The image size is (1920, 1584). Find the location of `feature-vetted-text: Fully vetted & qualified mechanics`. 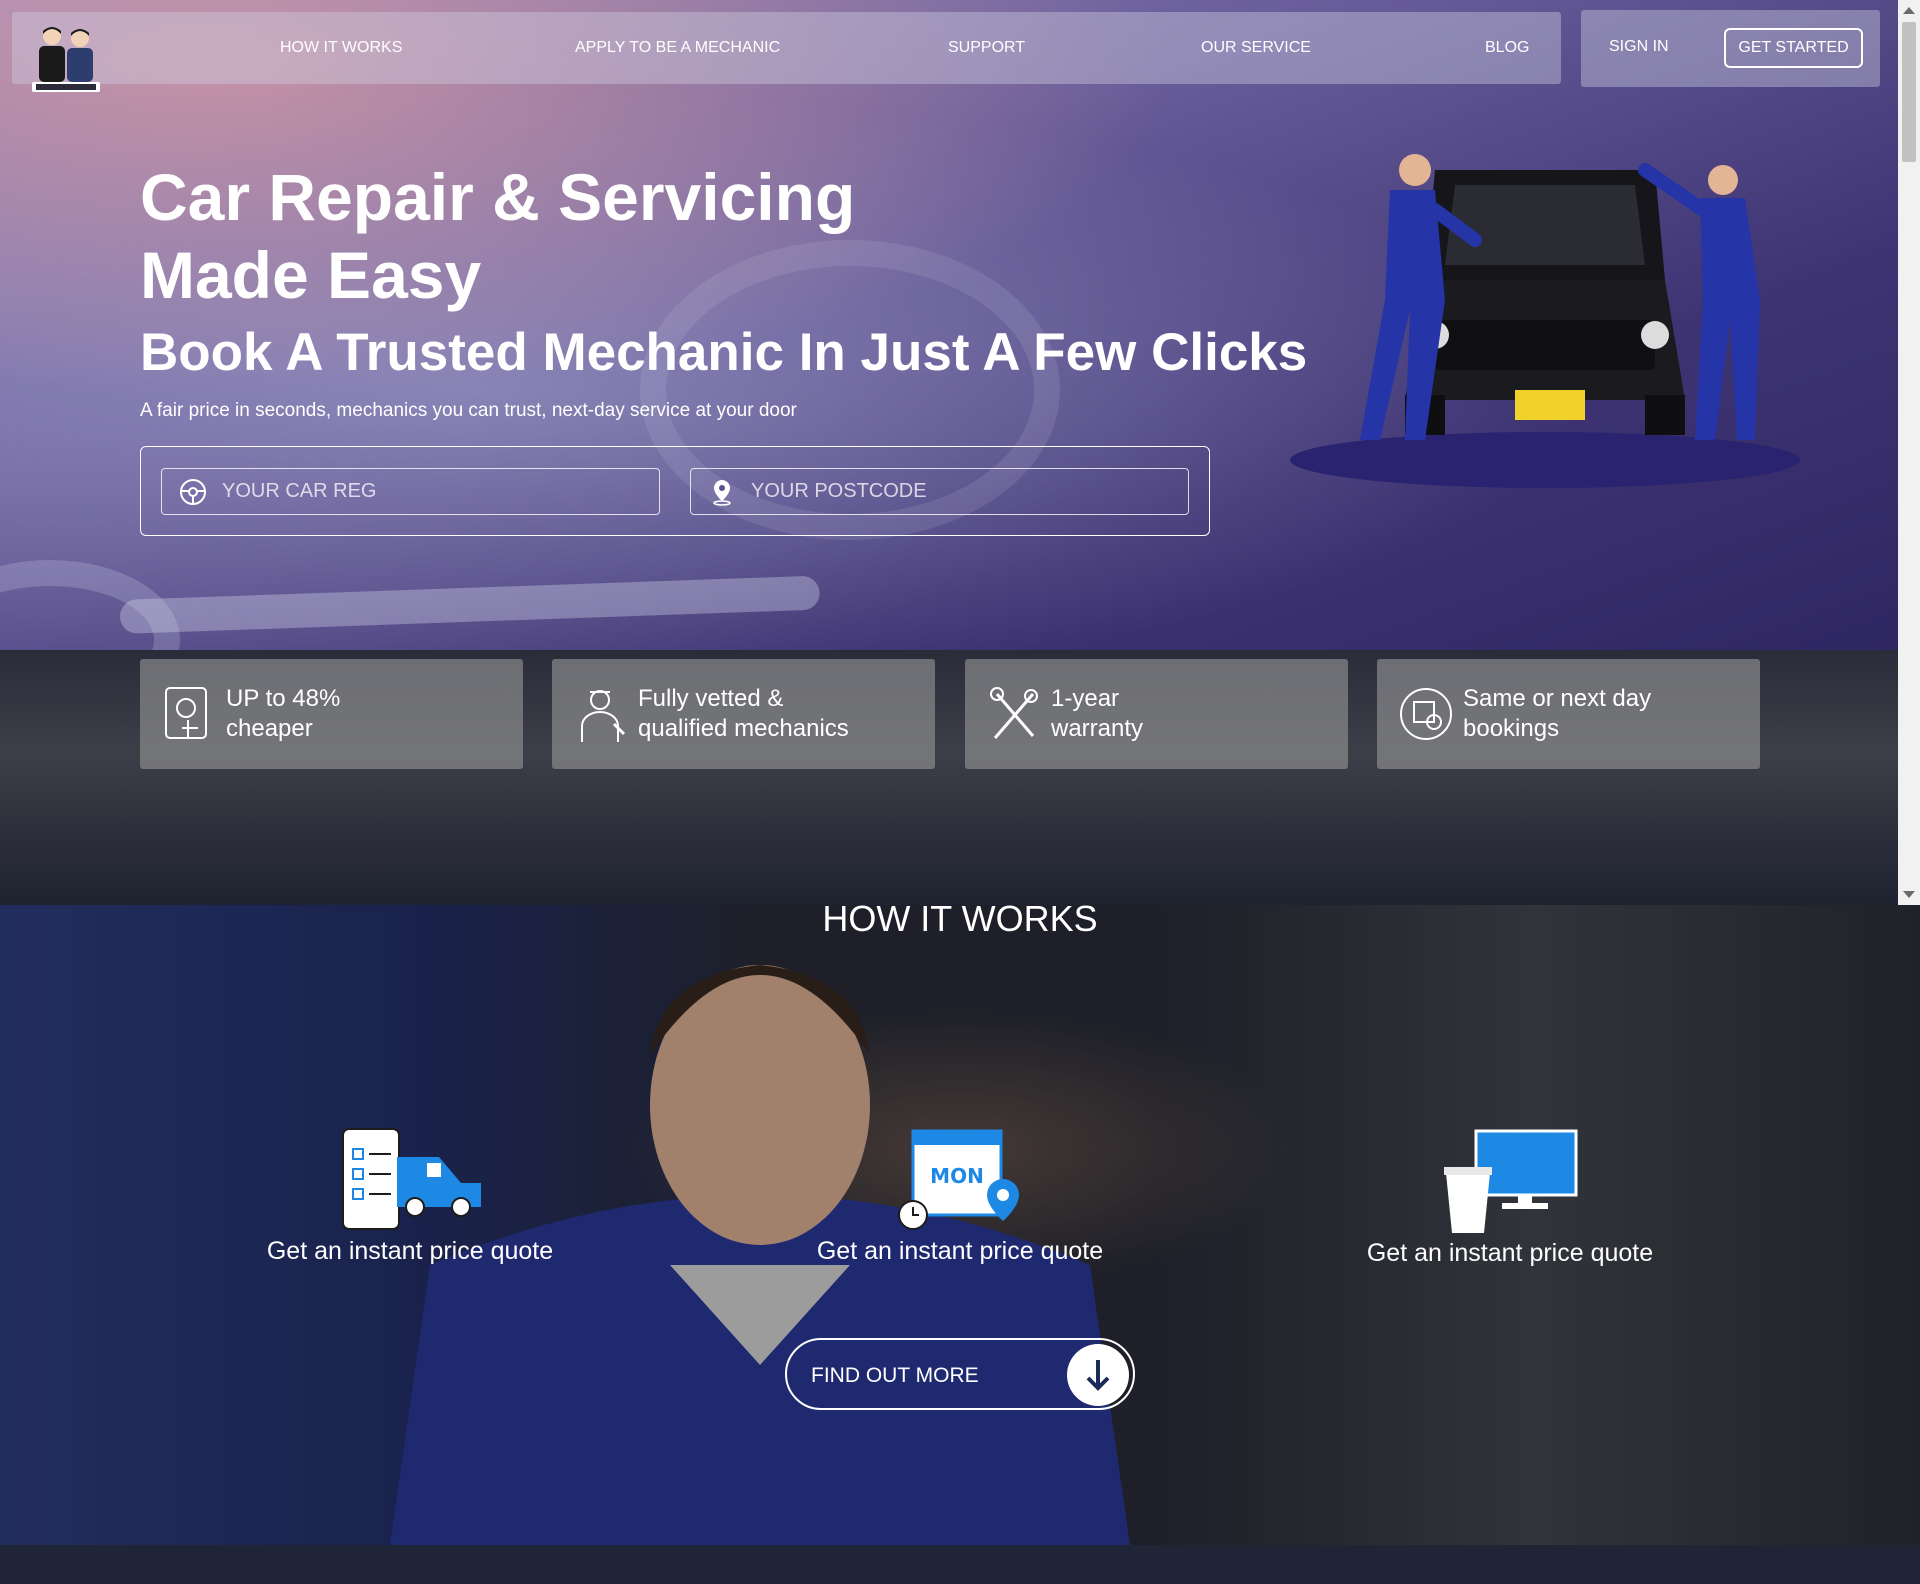

feature-vetted-text: Fully vetted & qualified mechanics is located at coordinates (743, 713).